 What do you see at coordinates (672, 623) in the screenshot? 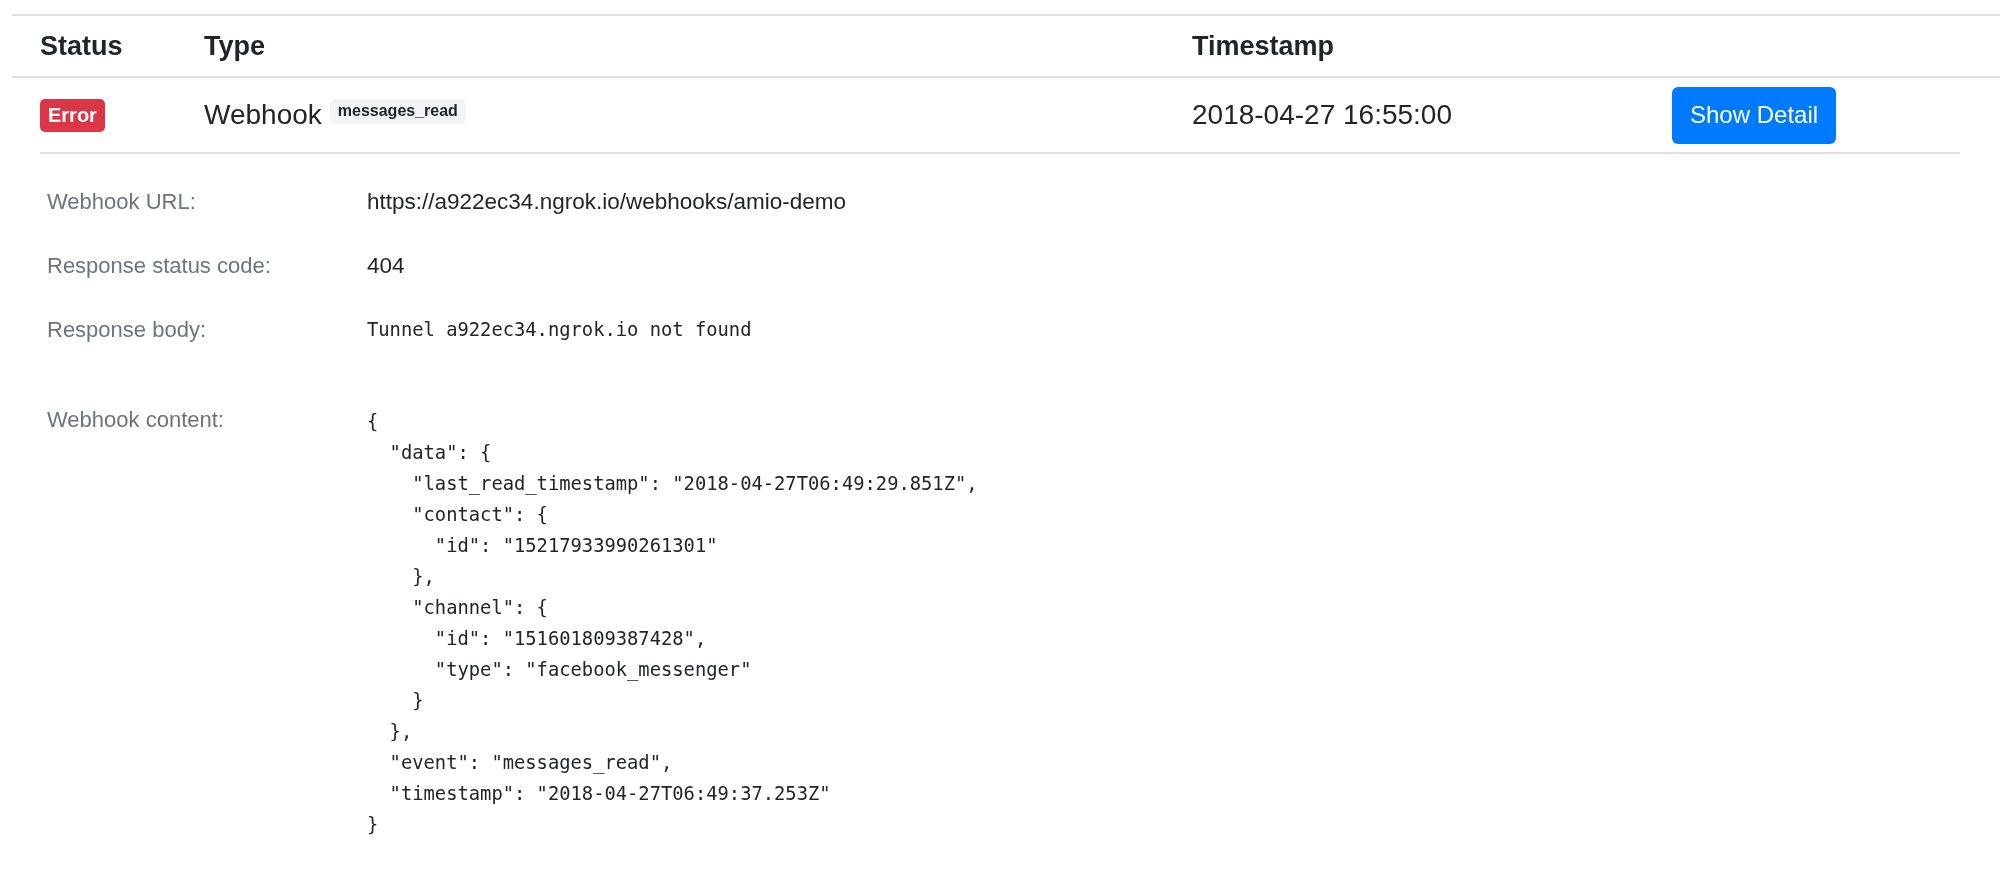
I see `json-content-text: { "data": { "last_read_timestamp": "2018-04-27T06:49:29.851Z", "contact": { "id": "15217933990261301" }, "channel": { "id": "151601809387428", "type": "facebook_messenger" } }, "event": "messages_read", "timestamp": "2018-04-27T06:49:37.253Z" }` at bounding box center [672, 623].